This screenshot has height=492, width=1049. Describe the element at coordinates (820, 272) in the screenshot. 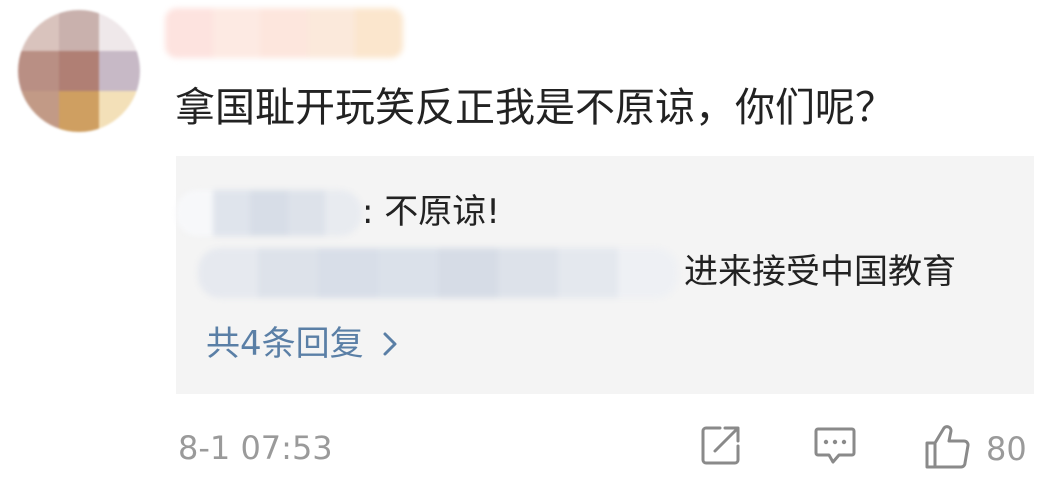

I see `reply-text: 进来接受中国教育` at that location.